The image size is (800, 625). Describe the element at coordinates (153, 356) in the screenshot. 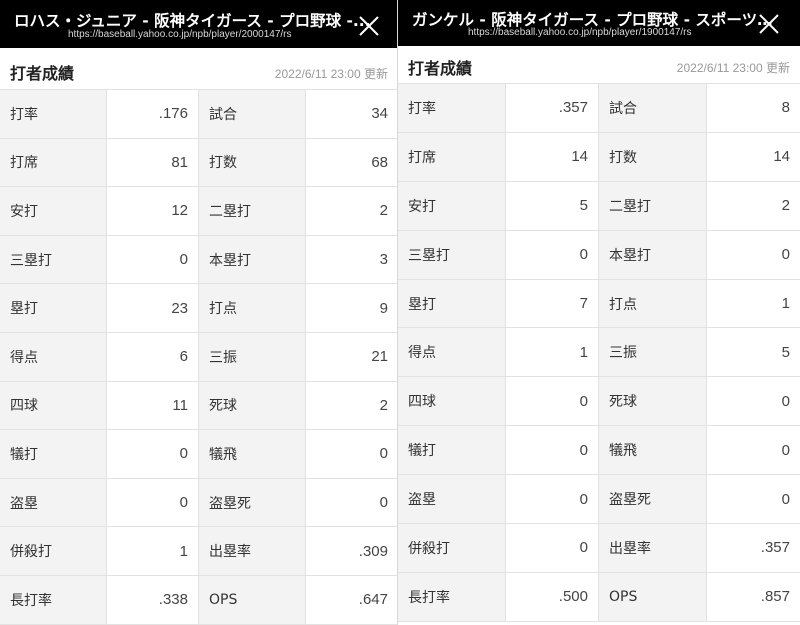

I see `stat-value: 6` at that location.